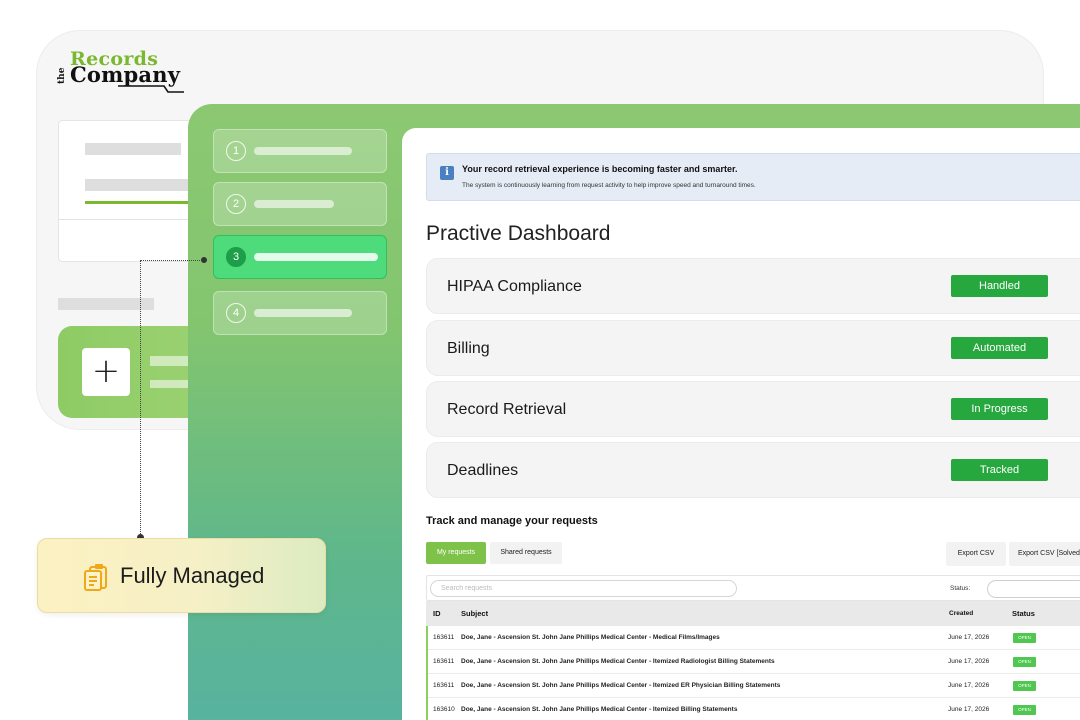 This screenshot has width=1080, height=720. Describe the element at coordinates (999, 470) in the screenshot. I see `status-badge: Tracked` at that location.